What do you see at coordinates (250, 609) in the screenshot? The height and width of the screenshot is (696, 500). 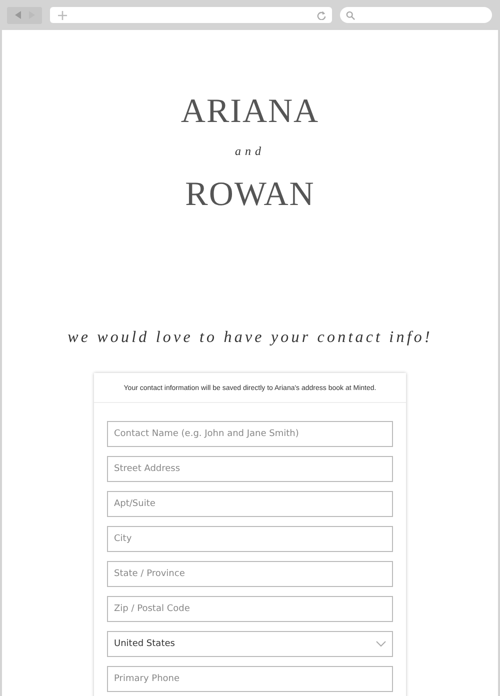 I see `input-field: Zip / Postal Code` at bounding box center [250, 609].